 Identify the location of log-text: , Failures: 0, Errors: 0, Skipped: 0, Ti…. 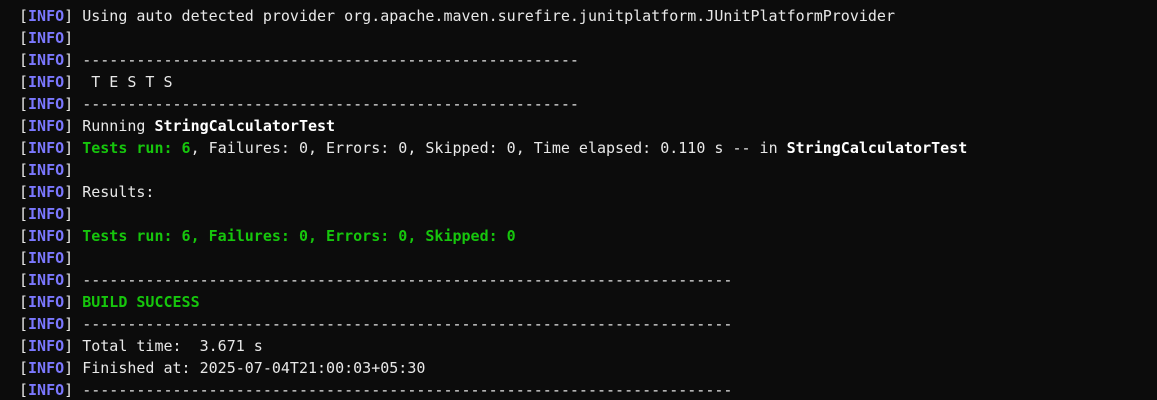
(488, 148).